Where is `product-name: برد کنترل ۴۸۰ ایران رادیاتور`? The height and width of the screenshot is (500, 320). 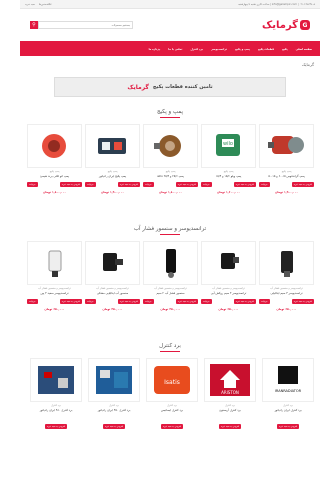
product-name: برد کنترل ۴۸۰ ایران رادیاتور is located at coordinates (56, 410).